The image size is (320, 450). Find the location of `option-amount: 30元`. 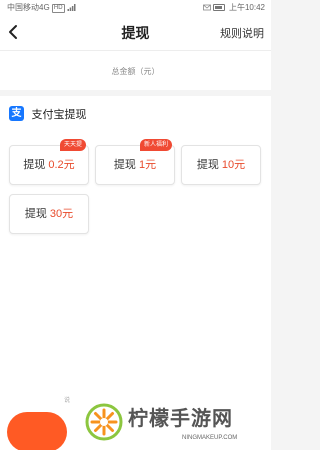

option-amount: 30元 is located at coordinates (61, 214).